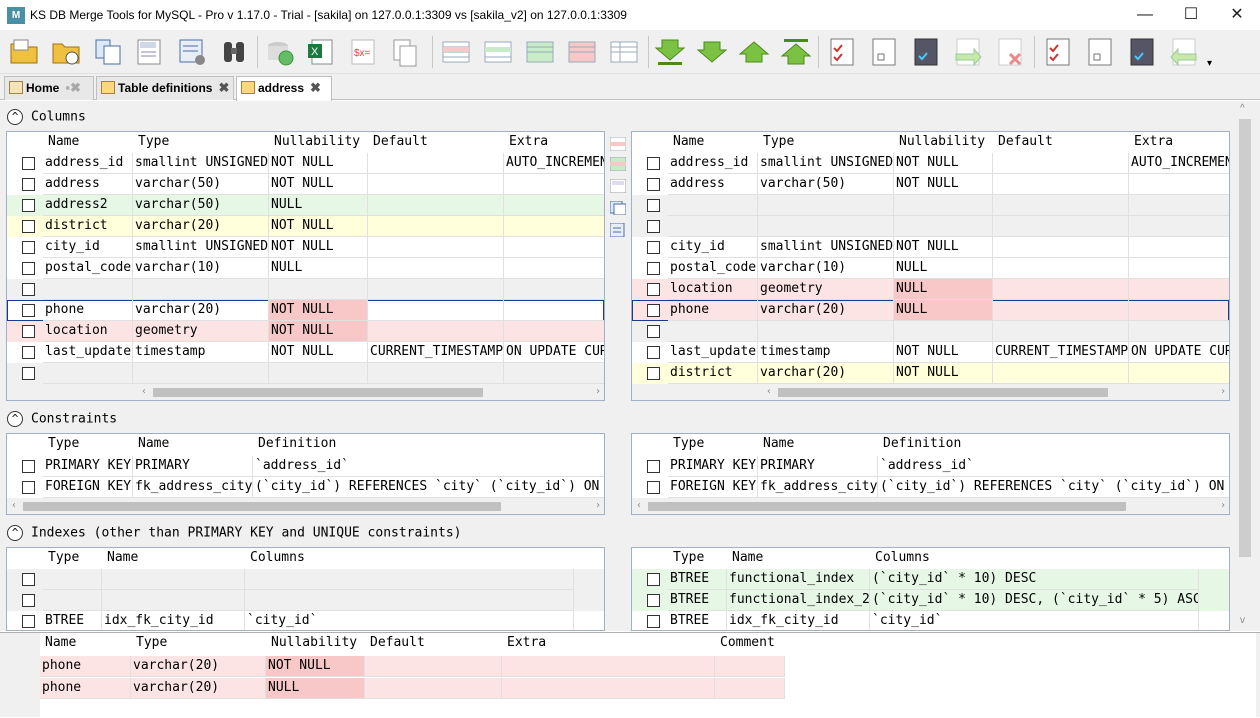 This screenshot has height=718, width=1260. What do you see at coordinates (597, 506) in the screenshot?
I see `scroll-right-arrow: ›` at bounding box center [597, 506].